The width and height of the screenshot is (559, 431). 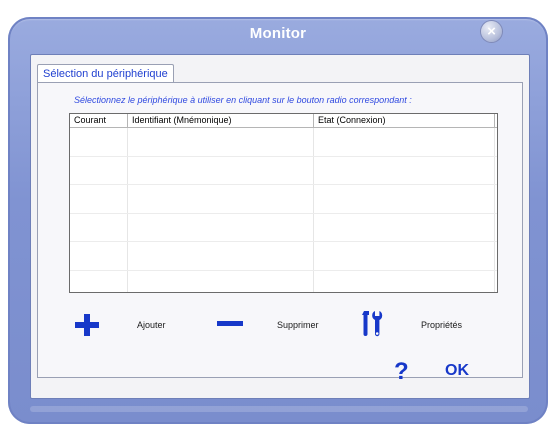 I want to click on column-header-current: Courant, so click(x=99, y=120).